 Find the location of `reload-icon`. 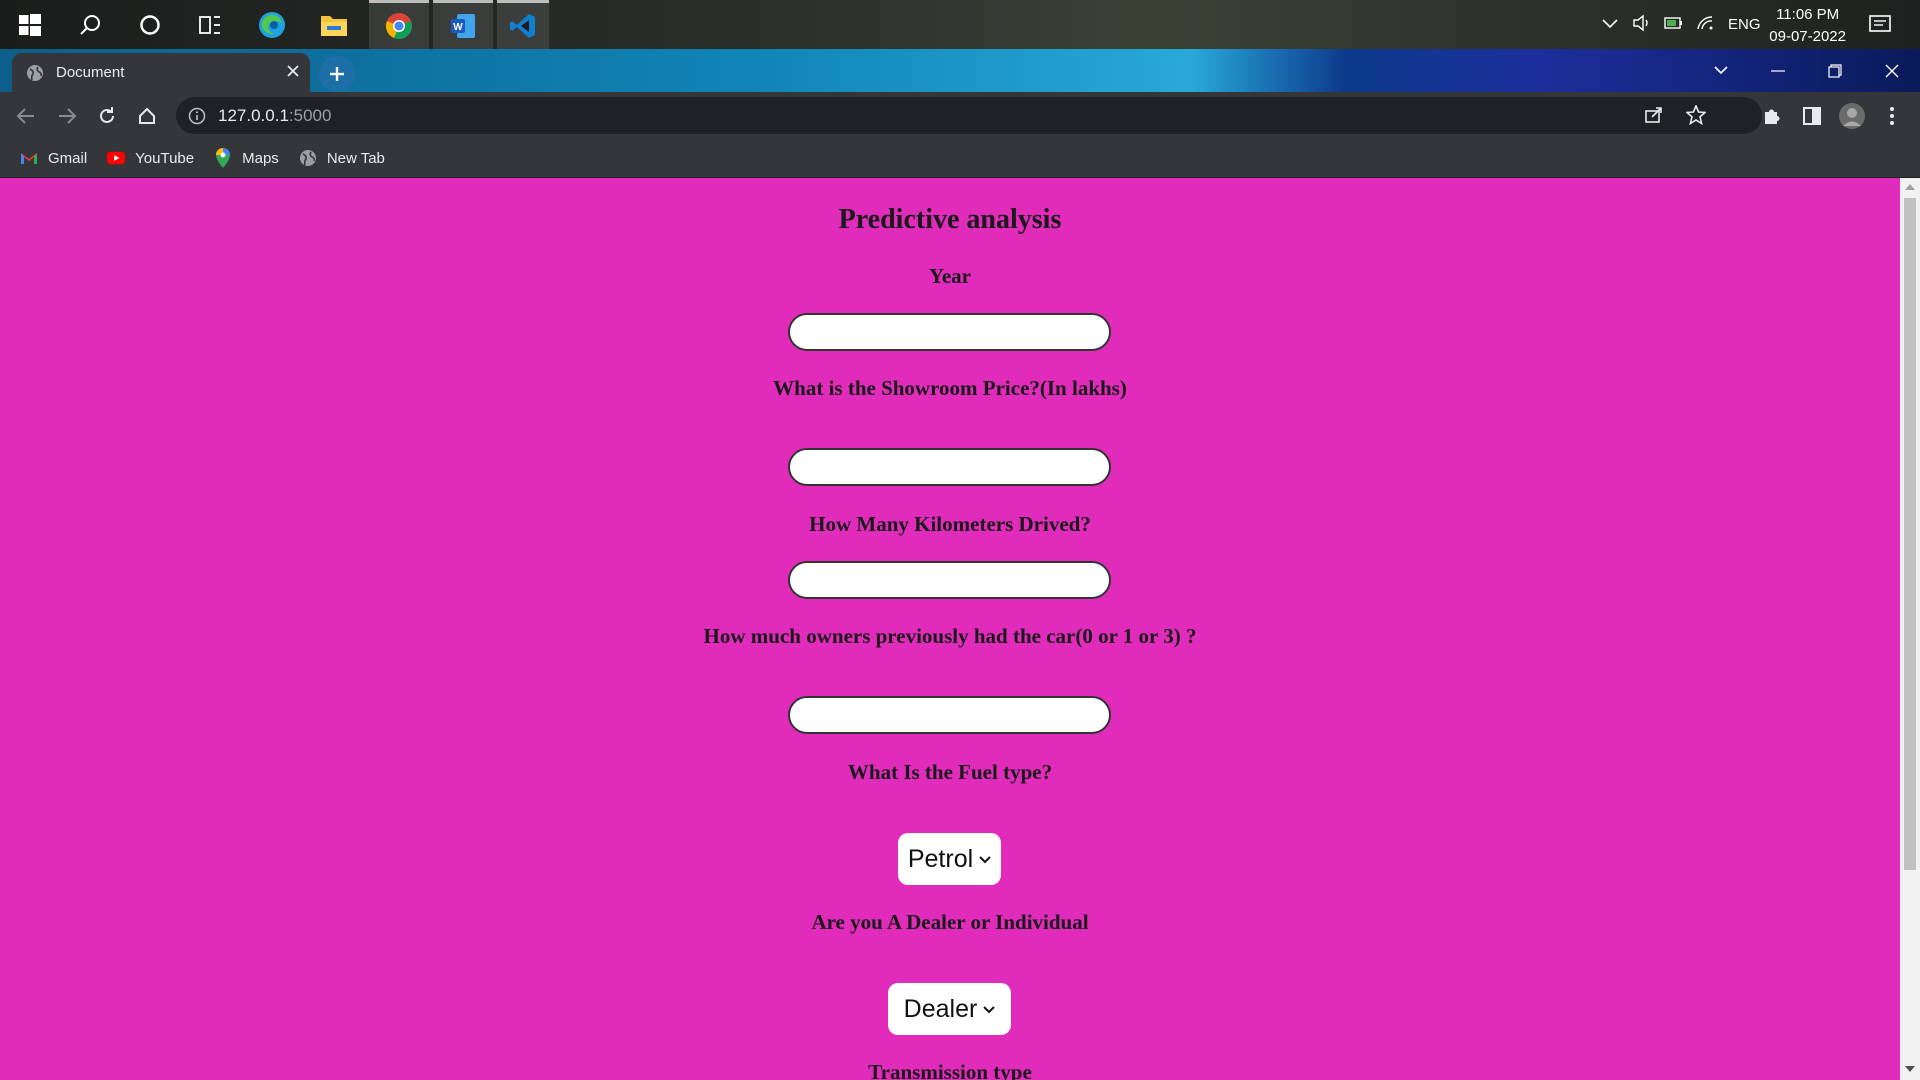

reload-icon is located at coordinates (107, 115).